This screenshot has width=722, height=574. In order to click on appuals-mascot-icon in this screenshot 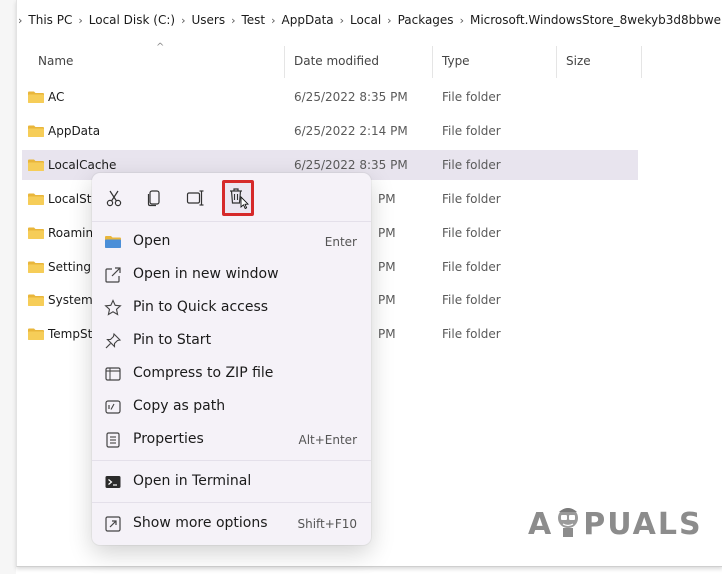, I will do `click(568, 522)`.